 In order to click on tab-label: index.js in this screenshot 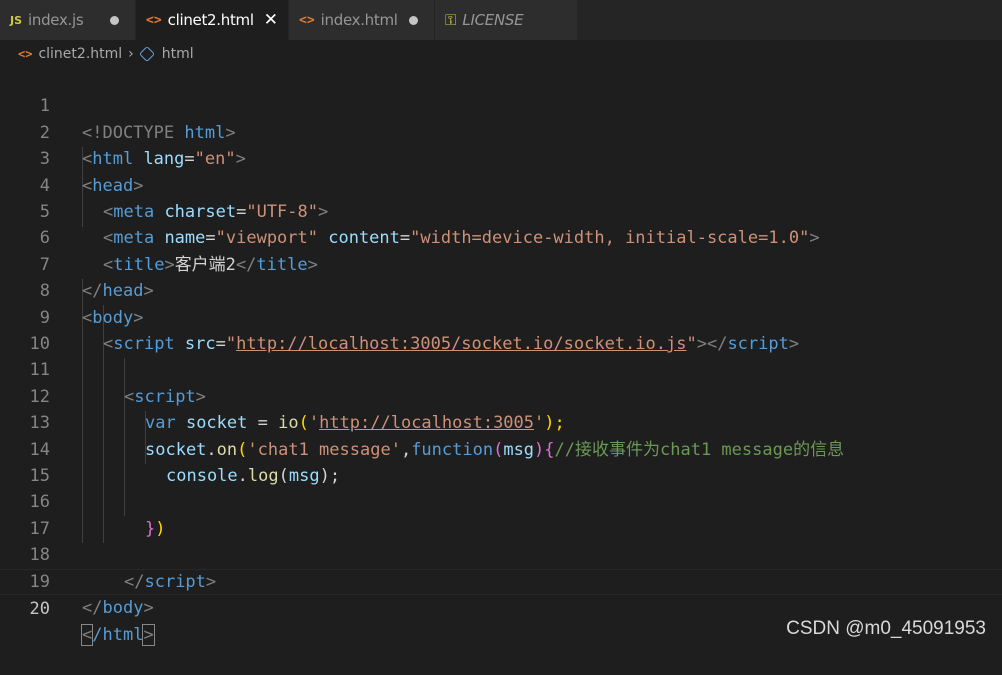, I will do `click(56, 20)`.